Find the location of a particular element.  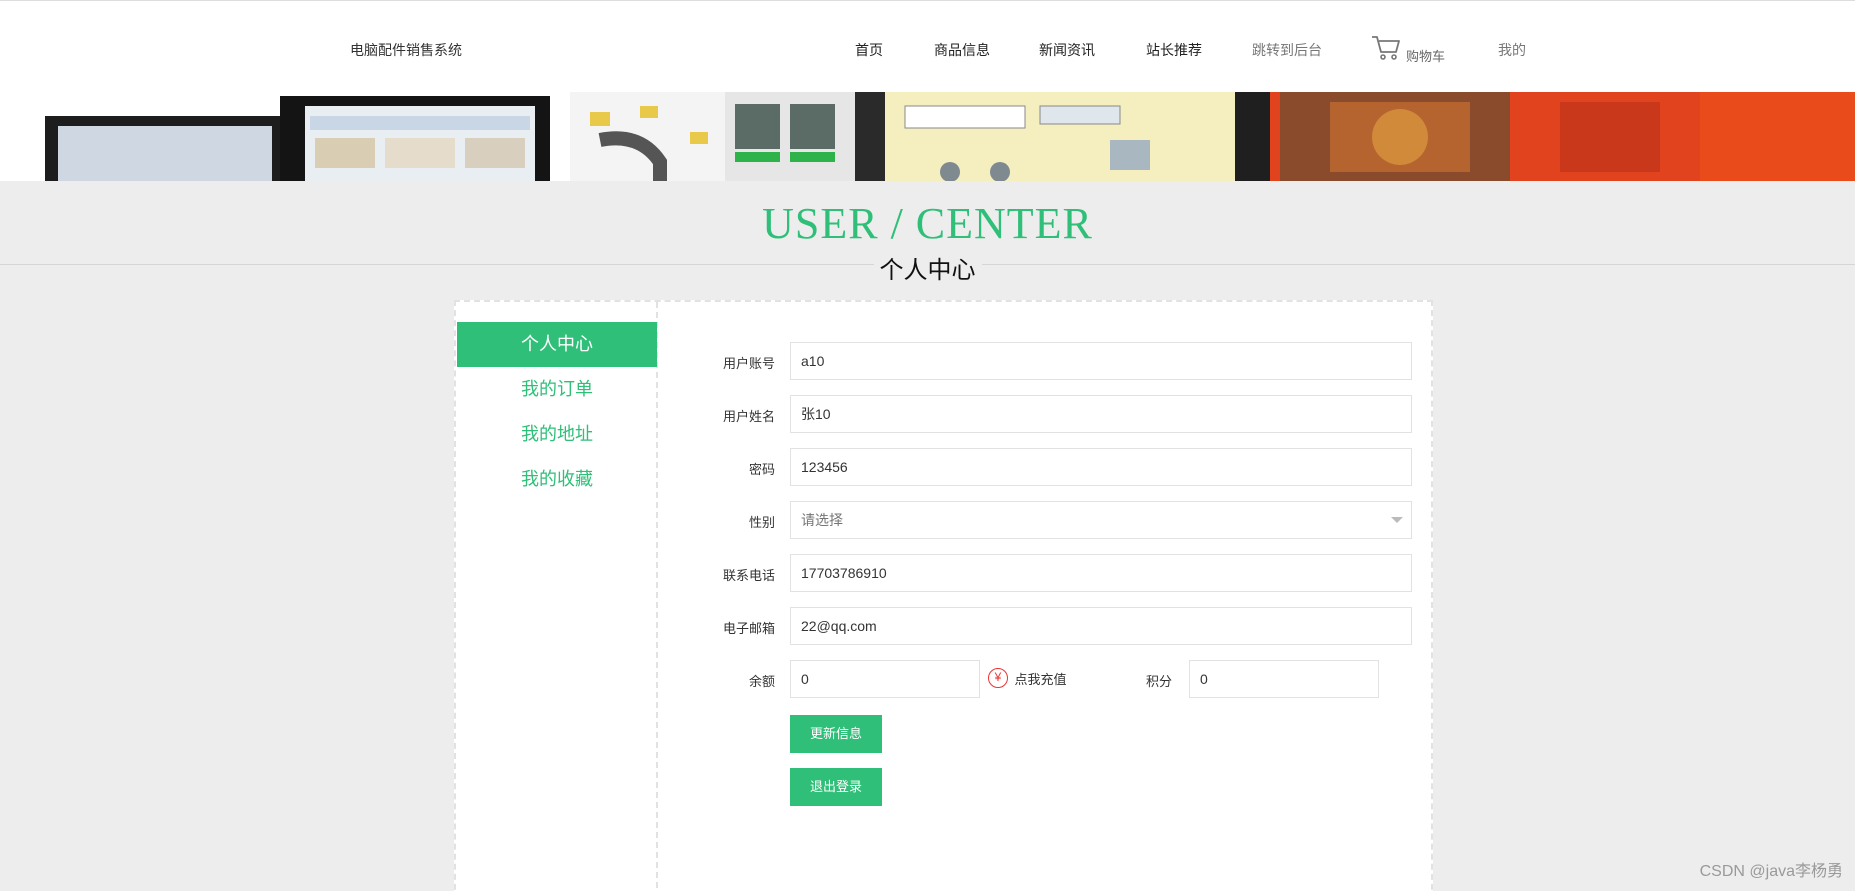

gender-label: 性别 is located at coordinates (761, 522).